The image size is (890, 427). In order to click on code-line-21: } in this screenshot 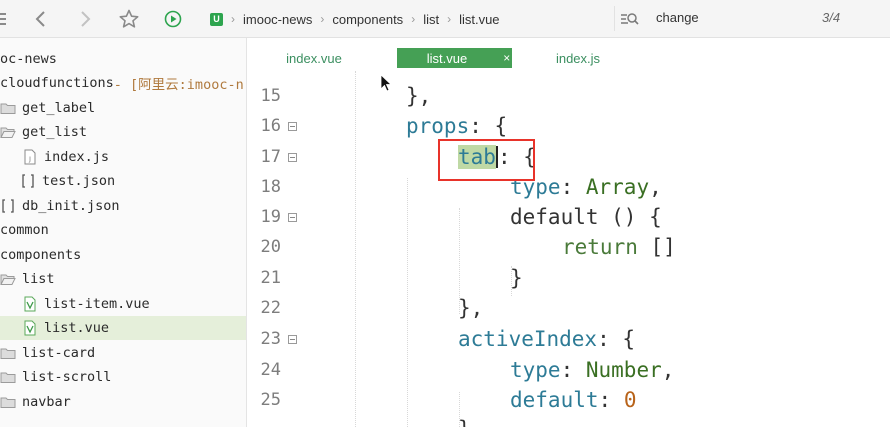, I will do `click(516, 278)`.